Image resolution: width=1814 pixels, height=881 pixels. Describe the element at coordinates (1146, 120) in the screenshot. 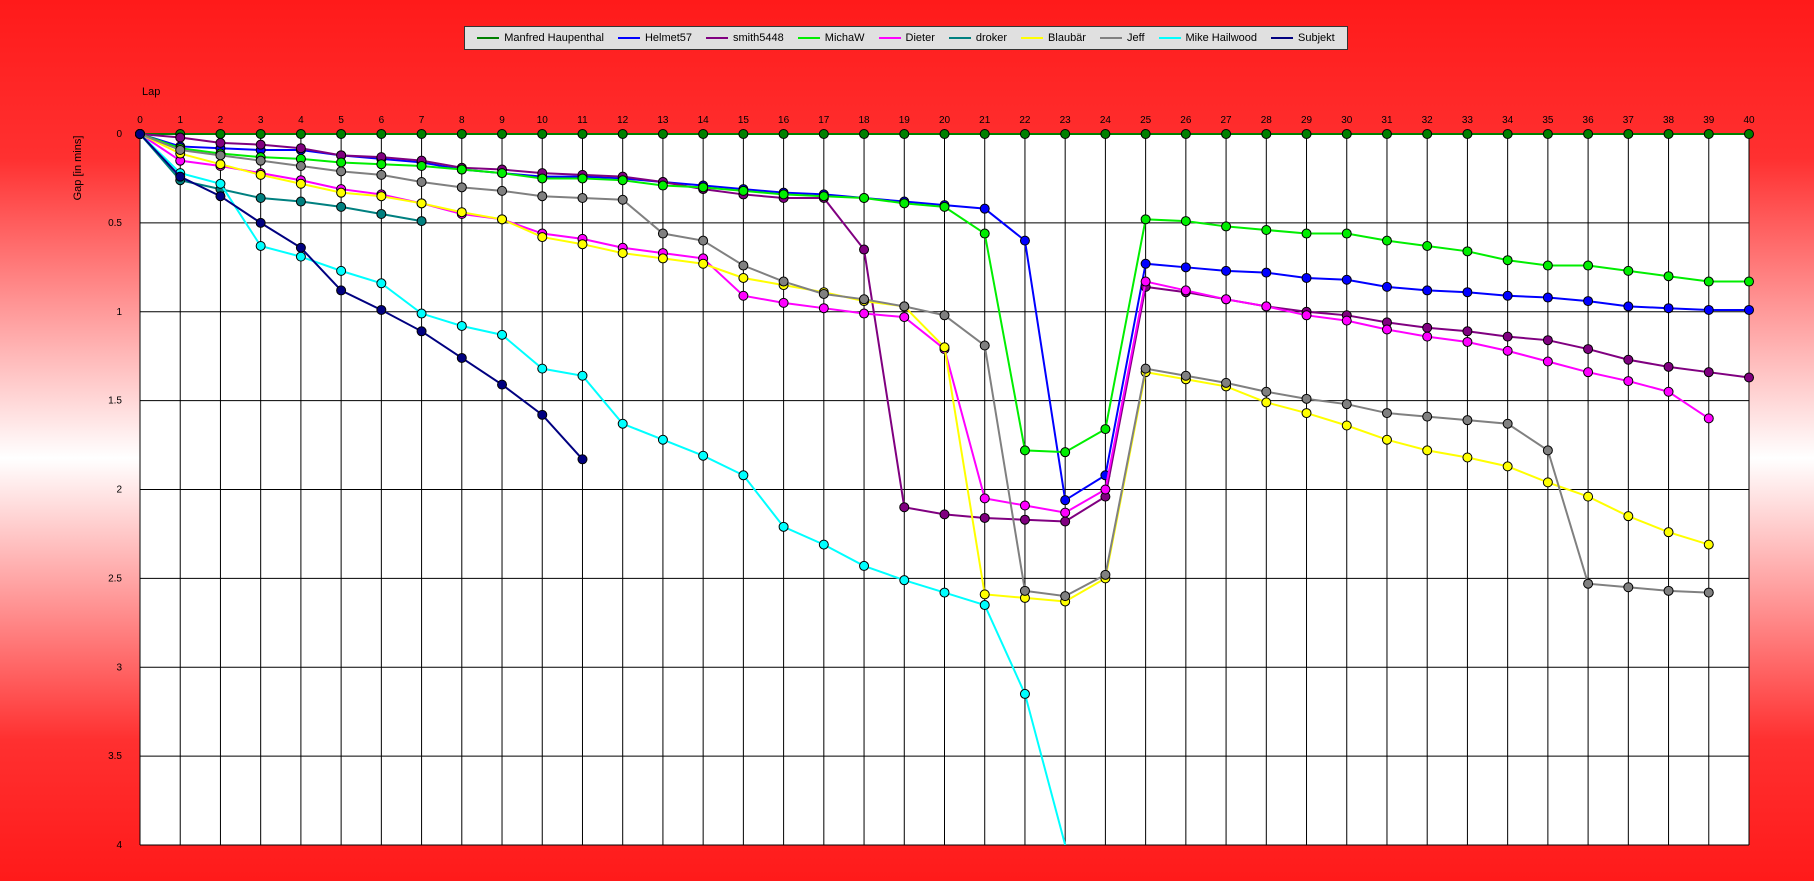

I see `x-tick-label: 25` at that location.